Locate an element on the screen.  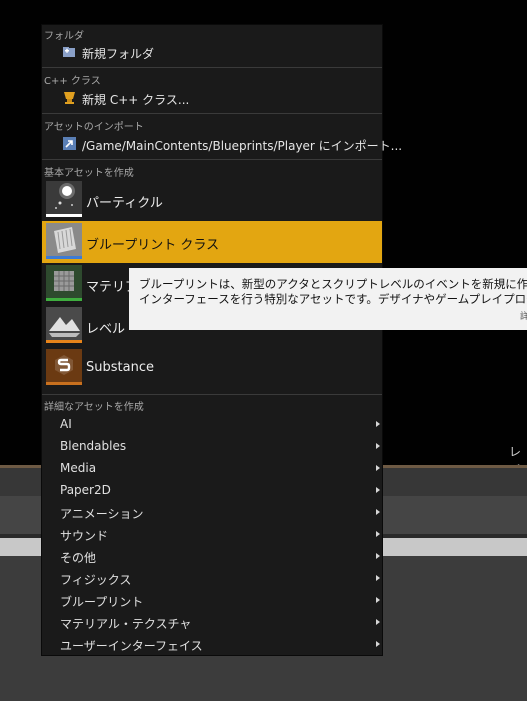
submenu-label: アニメーション is located at coordinates (102, 514).